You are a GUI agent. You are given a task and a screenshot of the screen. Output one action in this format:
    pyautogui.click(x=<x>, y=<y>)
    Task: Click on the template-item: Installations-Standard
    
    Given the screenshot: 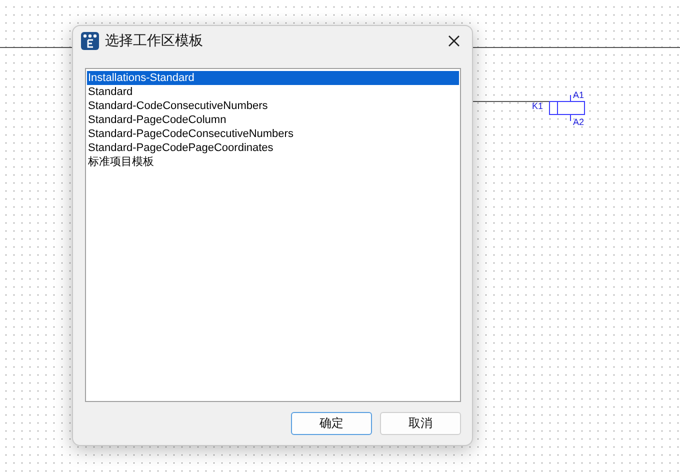 What is the action you would take?
    pyautogui.click(x=273, y=78)
    